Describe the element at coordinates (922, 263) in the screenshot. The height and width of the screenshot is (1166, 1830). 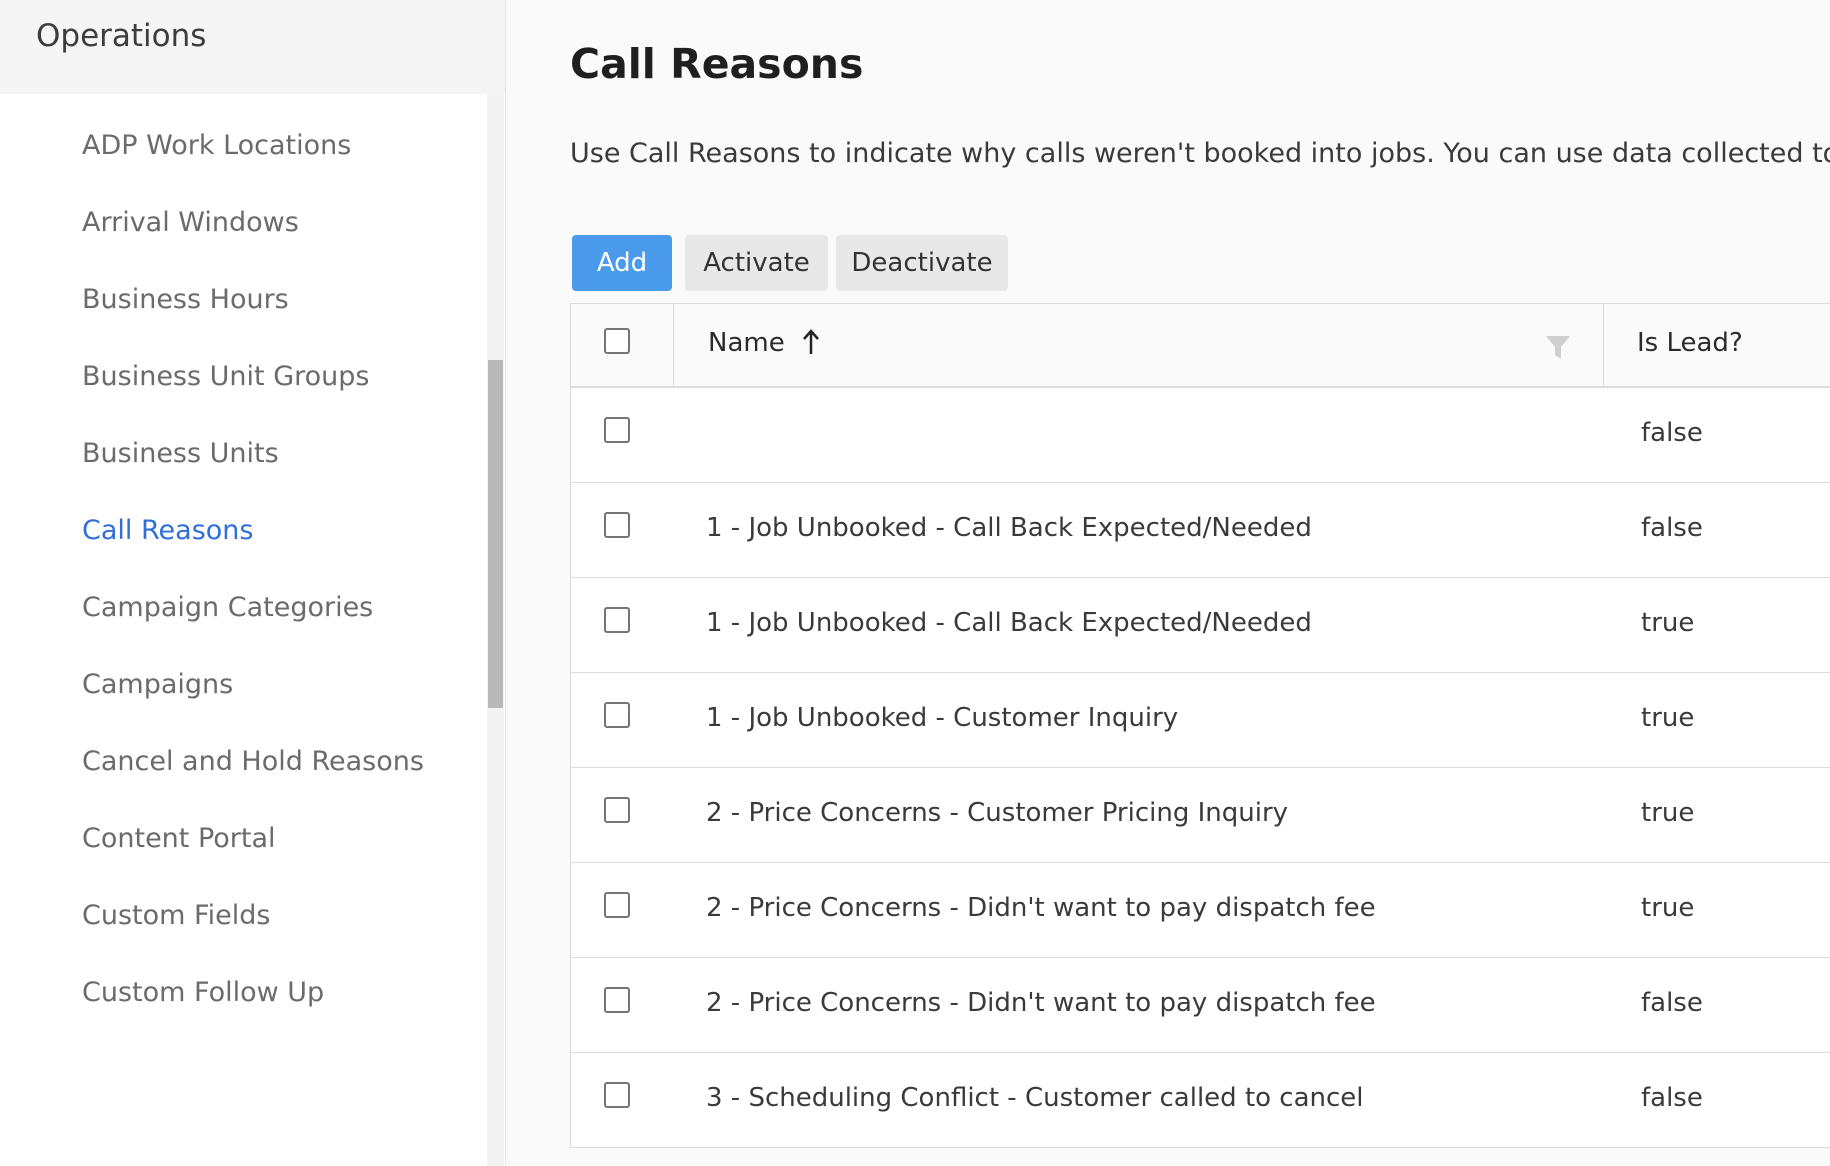
I see `deactivate-button: Deactivate` at that location.